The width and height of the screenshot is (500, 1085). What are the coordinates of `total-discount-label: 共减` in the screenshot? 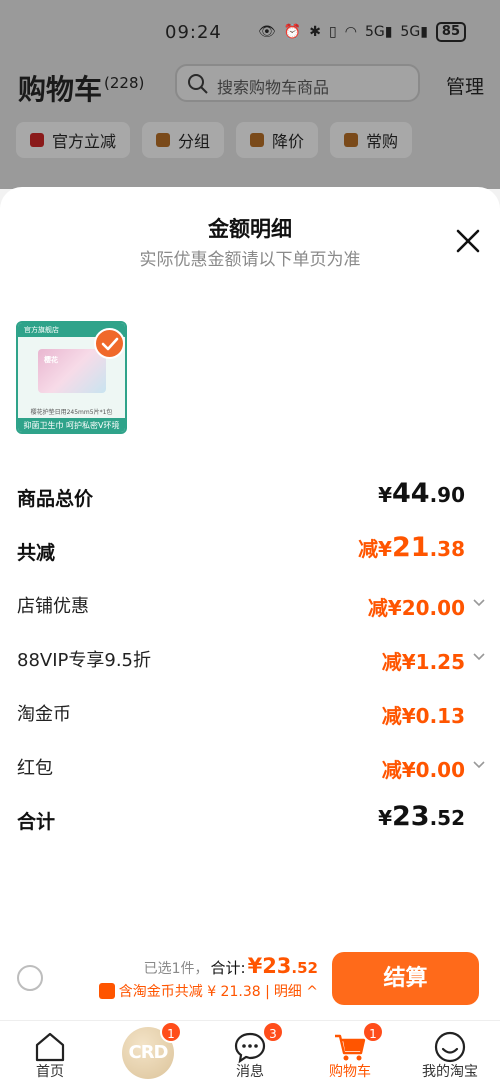 It's located at (36, 553).